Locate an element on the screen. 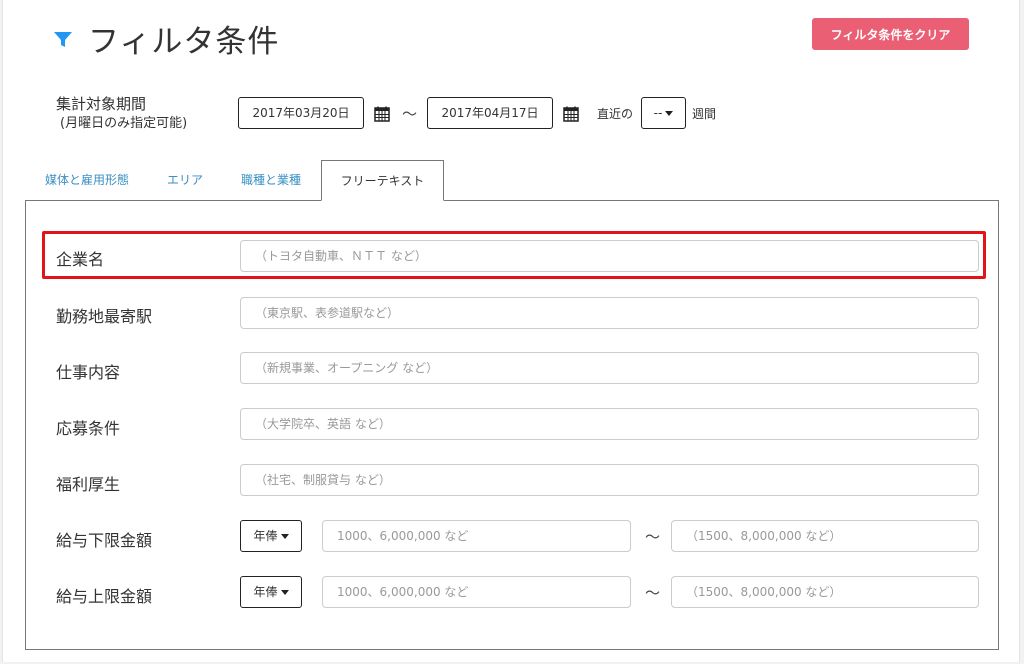 The height and width of the screenshot is (664, 1024). salary-max-label: 給与上限金額 is located at coordinates (104, 596).